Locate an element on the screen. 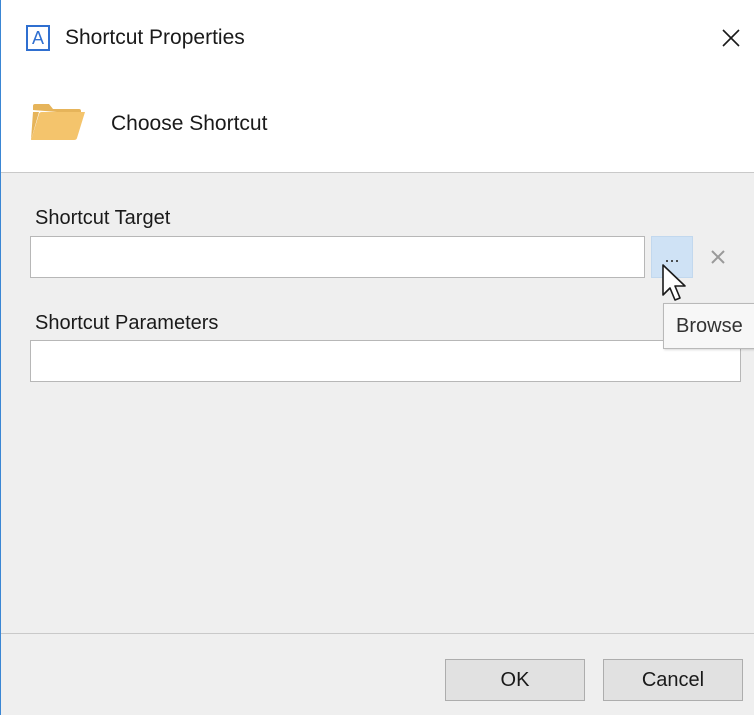 This screenshot has width=754, height=715. title-bar: A Shortcut Properties is located at coordinates (377, 39).